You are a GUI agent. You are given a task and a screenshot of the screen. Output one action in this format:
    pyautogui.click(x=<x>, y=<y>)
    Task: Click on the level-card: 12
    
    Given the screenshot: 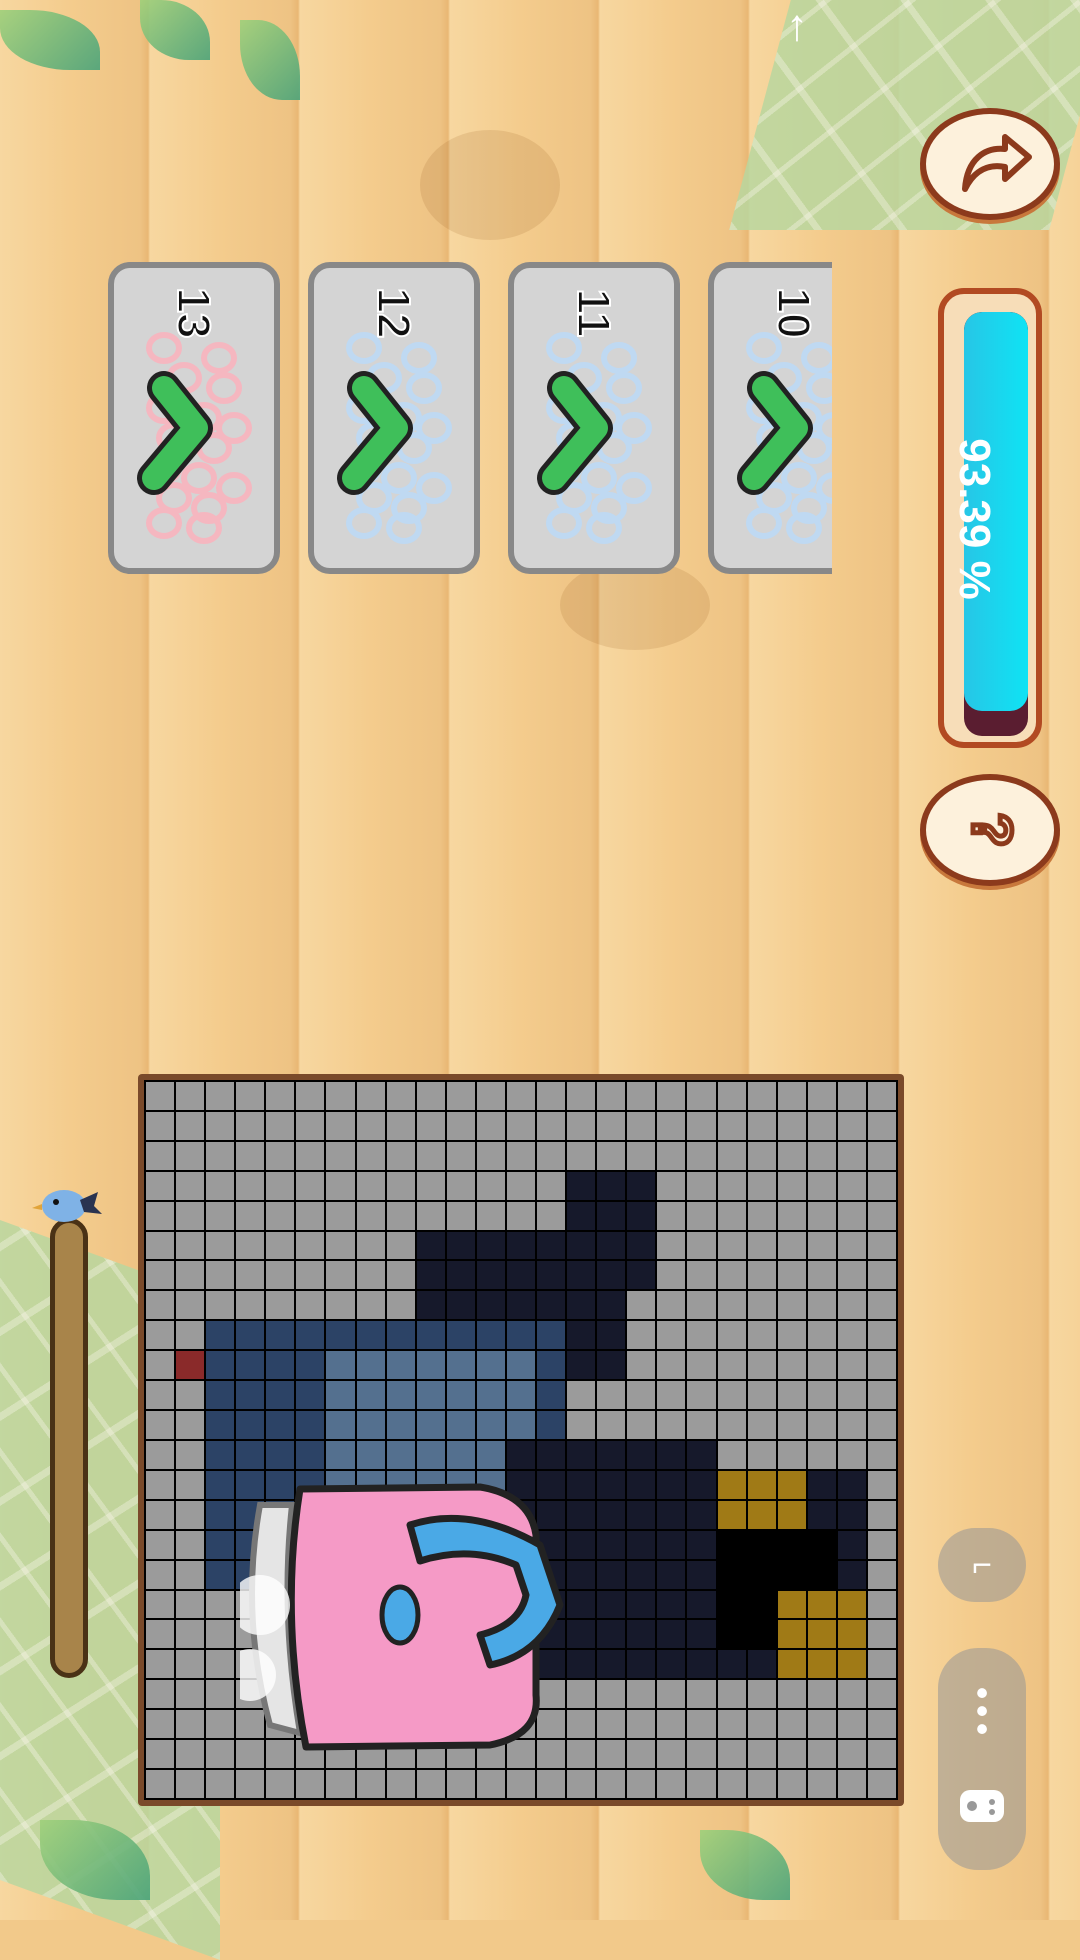 What is the action you would take?
    pyautogui.click(x=394, y=418)
    